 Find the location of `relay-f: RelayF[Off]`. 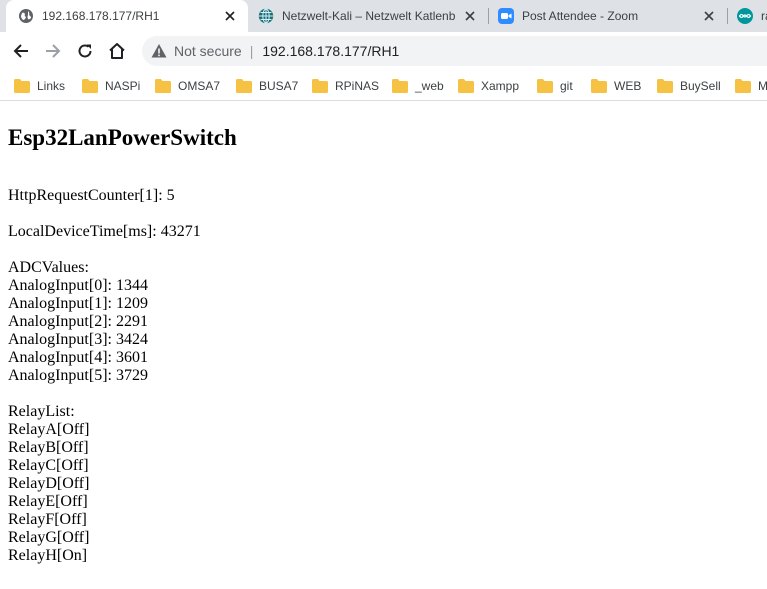

relay-f: RelayF[Off] is located at coordinates (47, 519).